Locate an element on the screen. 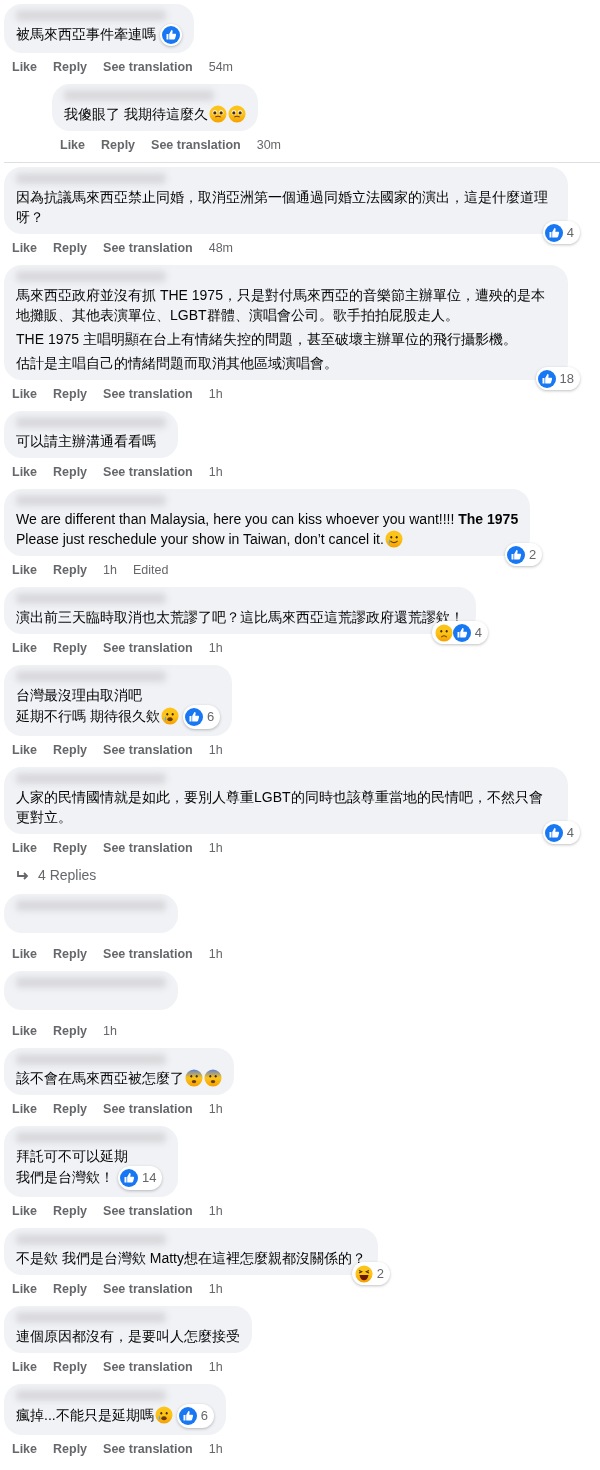 Image resolution: width=600 pixels, height=1470 pixels. reaction-badge: 18 is located at coordinates (557, 378).